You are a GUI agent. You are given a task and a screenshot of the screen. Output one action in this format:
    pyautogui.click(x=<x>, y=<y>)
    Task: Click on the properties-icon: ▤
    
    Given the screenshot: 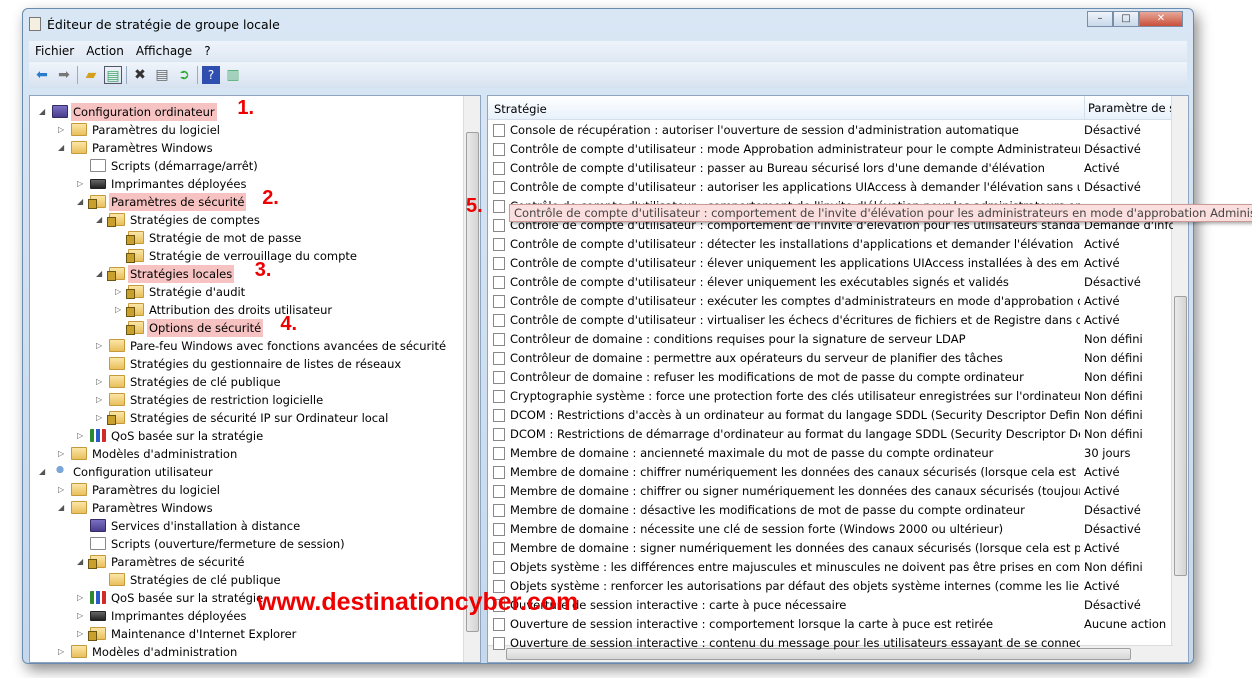 What is the action you would take?
    pyautogui.click(x=162, y=75)
    